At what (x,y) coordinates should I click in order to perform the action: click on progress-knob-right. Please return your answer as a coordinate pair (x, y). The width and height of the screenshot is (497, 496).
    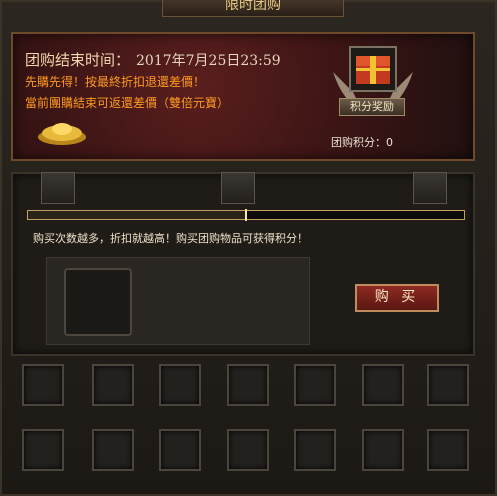
    Looking at the image, I should click on (430, 188).